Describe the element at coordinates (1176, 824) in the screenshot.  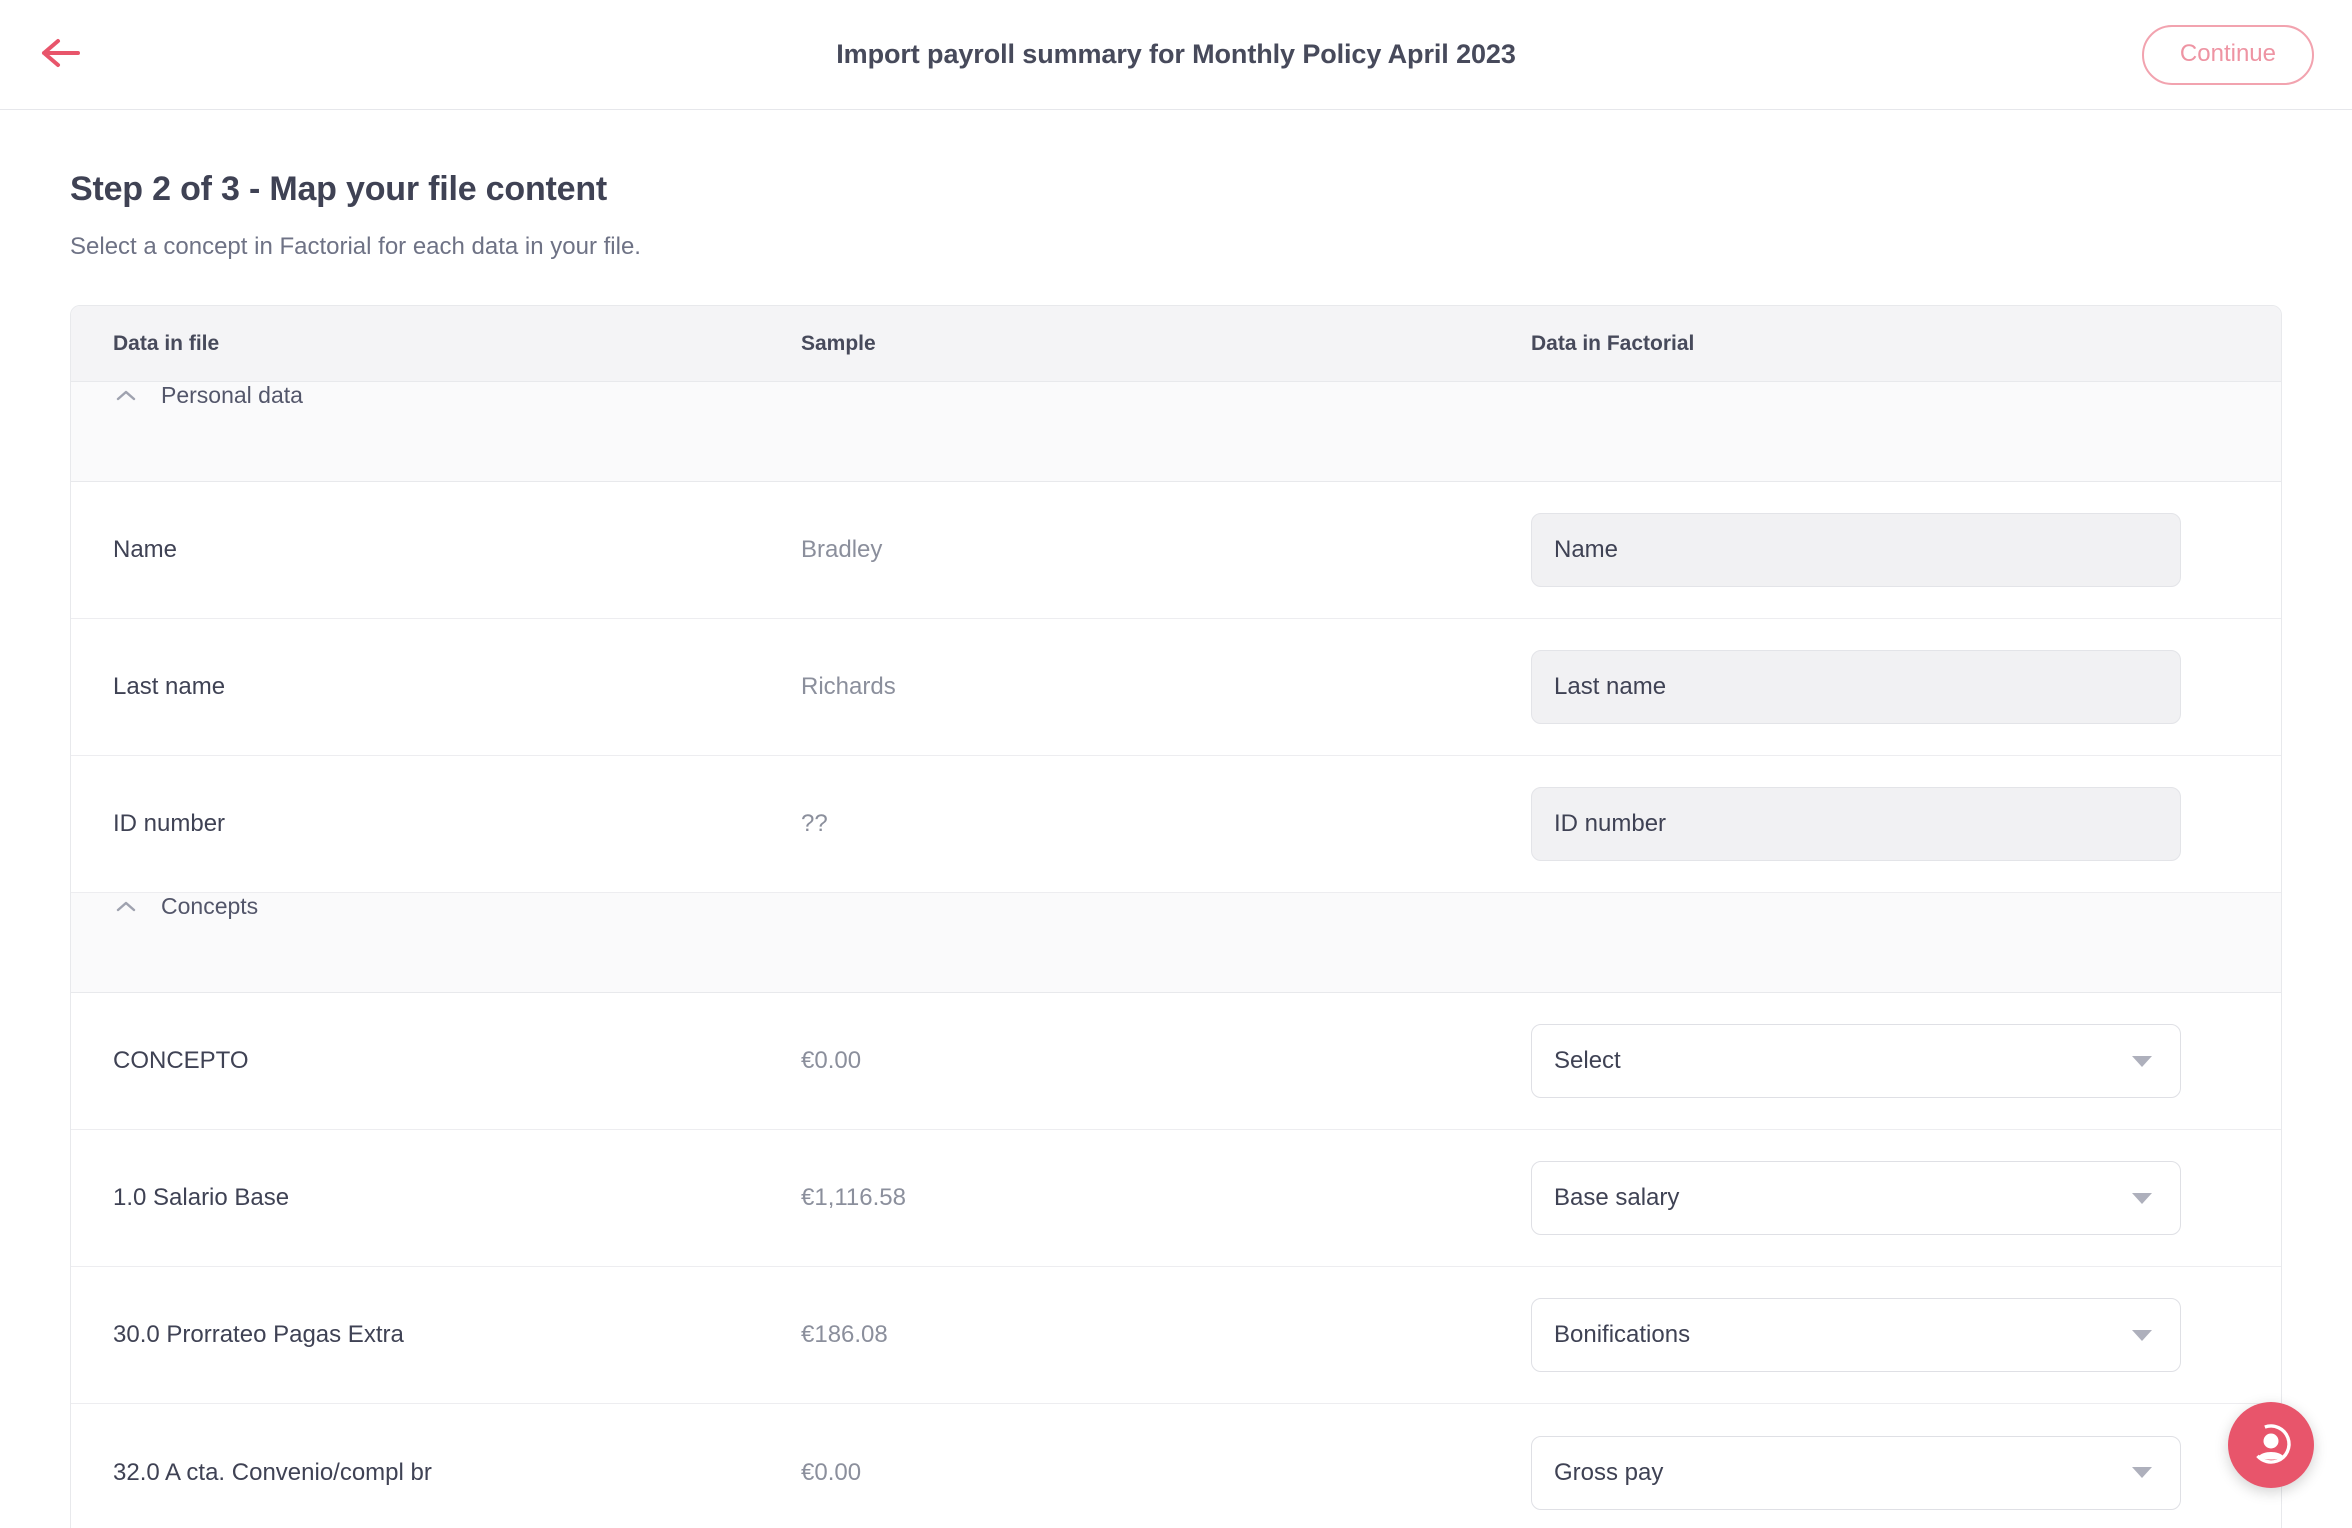
I see `table-row: ID number ?? ID number` at that location.